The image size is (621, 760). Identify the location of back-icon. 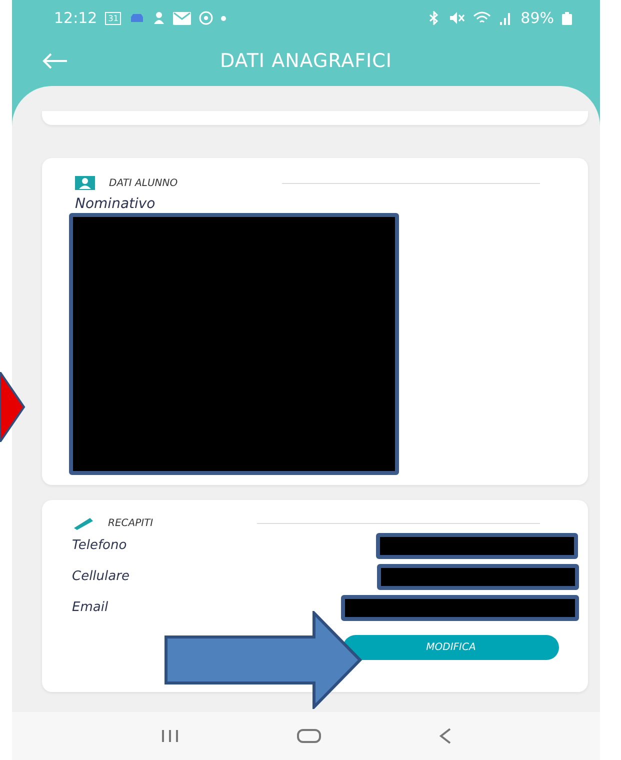
(445, 736).